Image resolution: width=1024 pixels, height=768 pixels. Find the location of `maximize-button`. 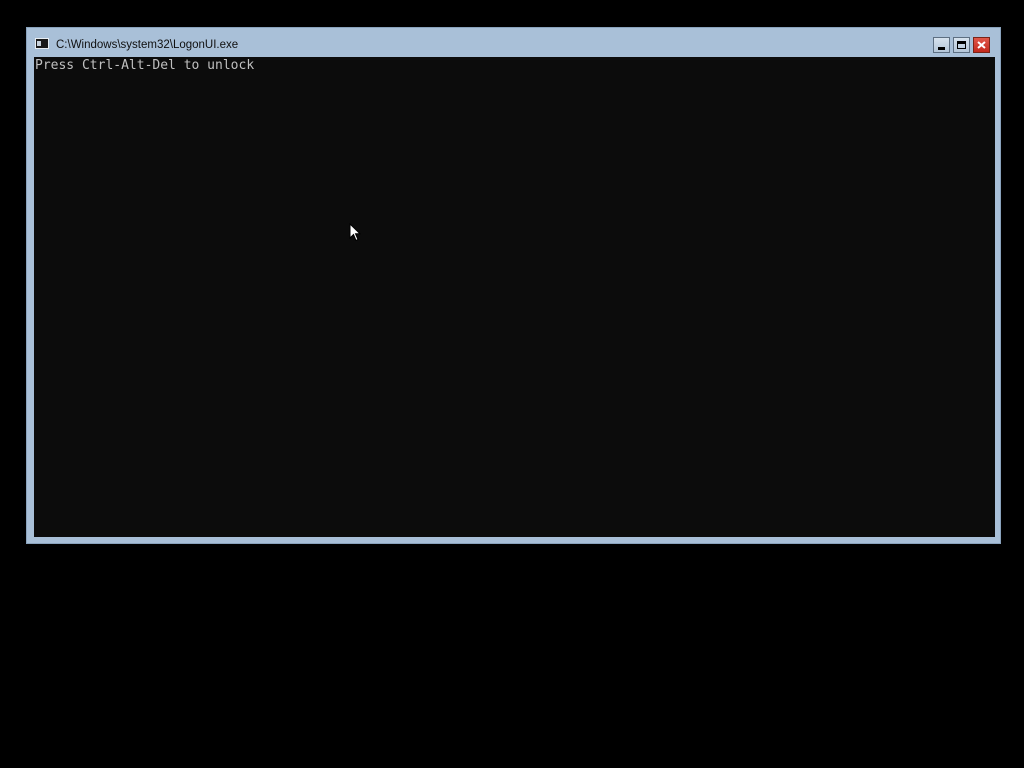

maximize-button is located at coordinates (961, 45).